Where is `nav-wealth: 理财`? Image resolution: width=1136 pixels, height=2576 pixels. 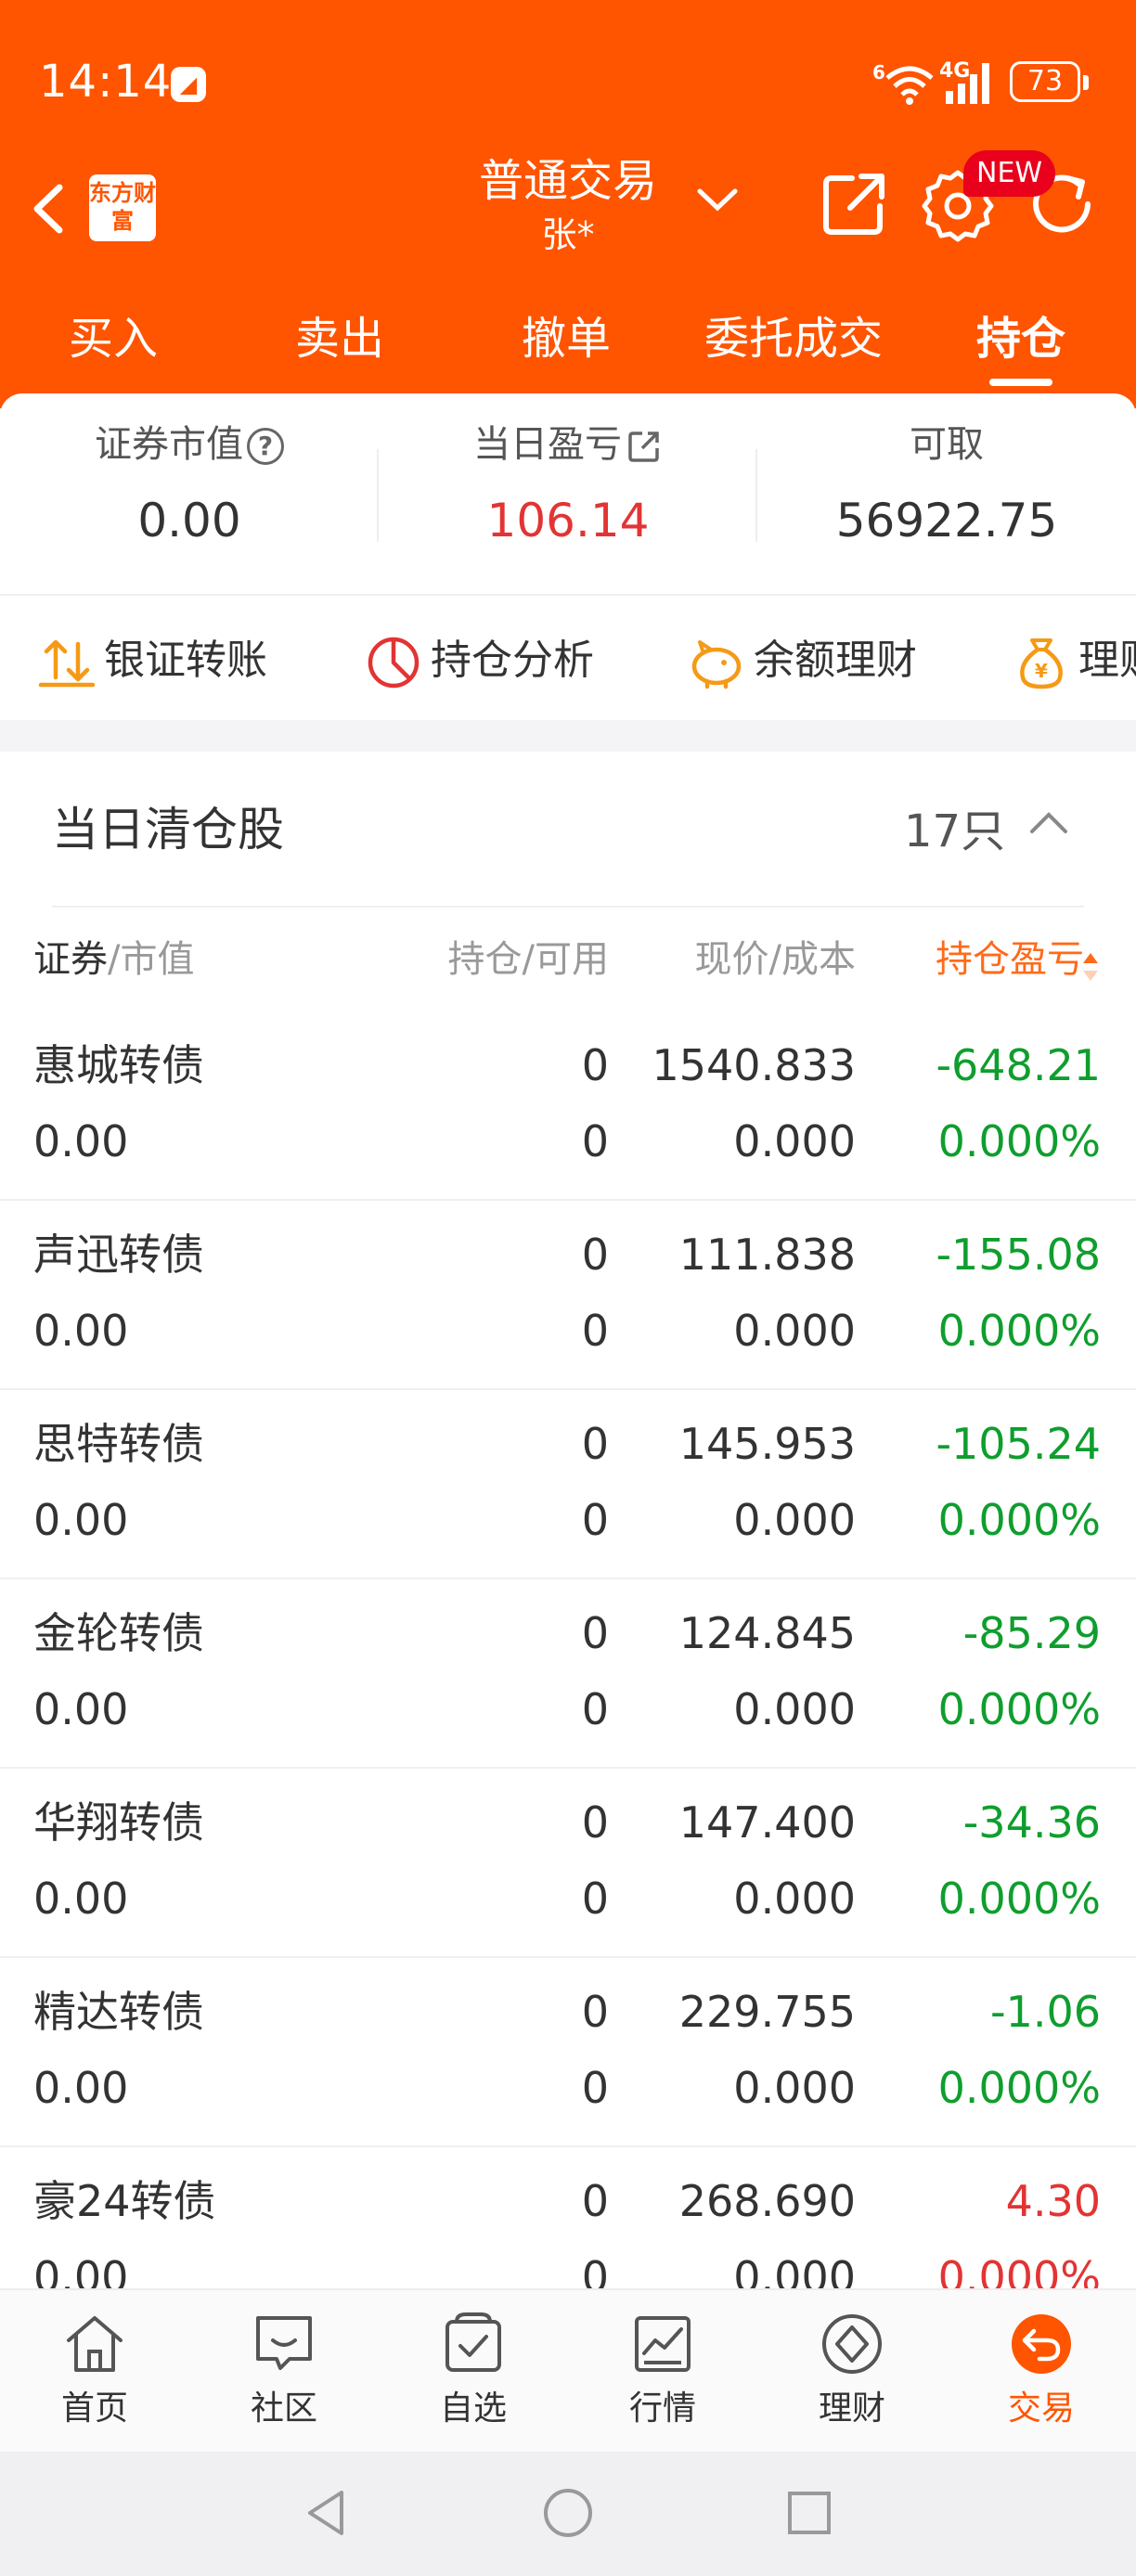
nav-wealth: 理财 is located at coordinates (852, 2371).